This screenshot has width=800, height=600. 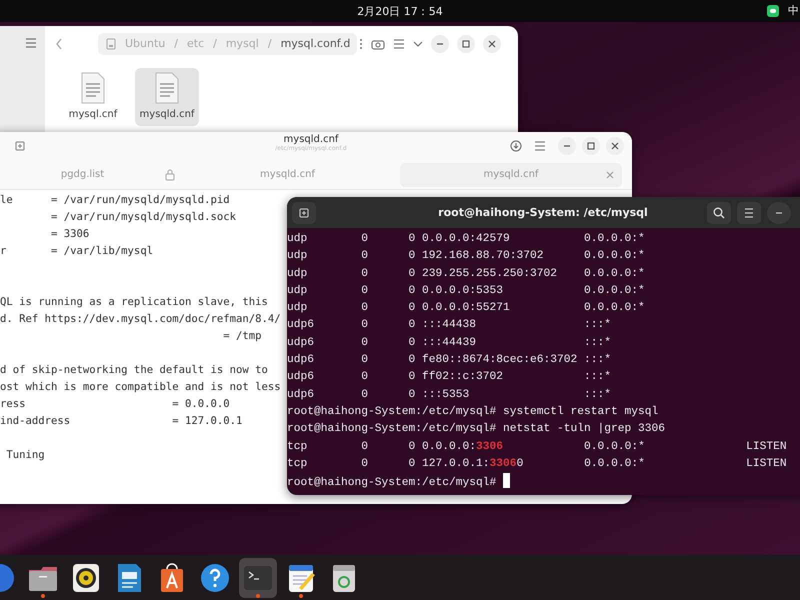 I want to click on terminal-line: root@haihong-System:/etc/mysql# systemctl restart mysql, so click(x=473, y=412).